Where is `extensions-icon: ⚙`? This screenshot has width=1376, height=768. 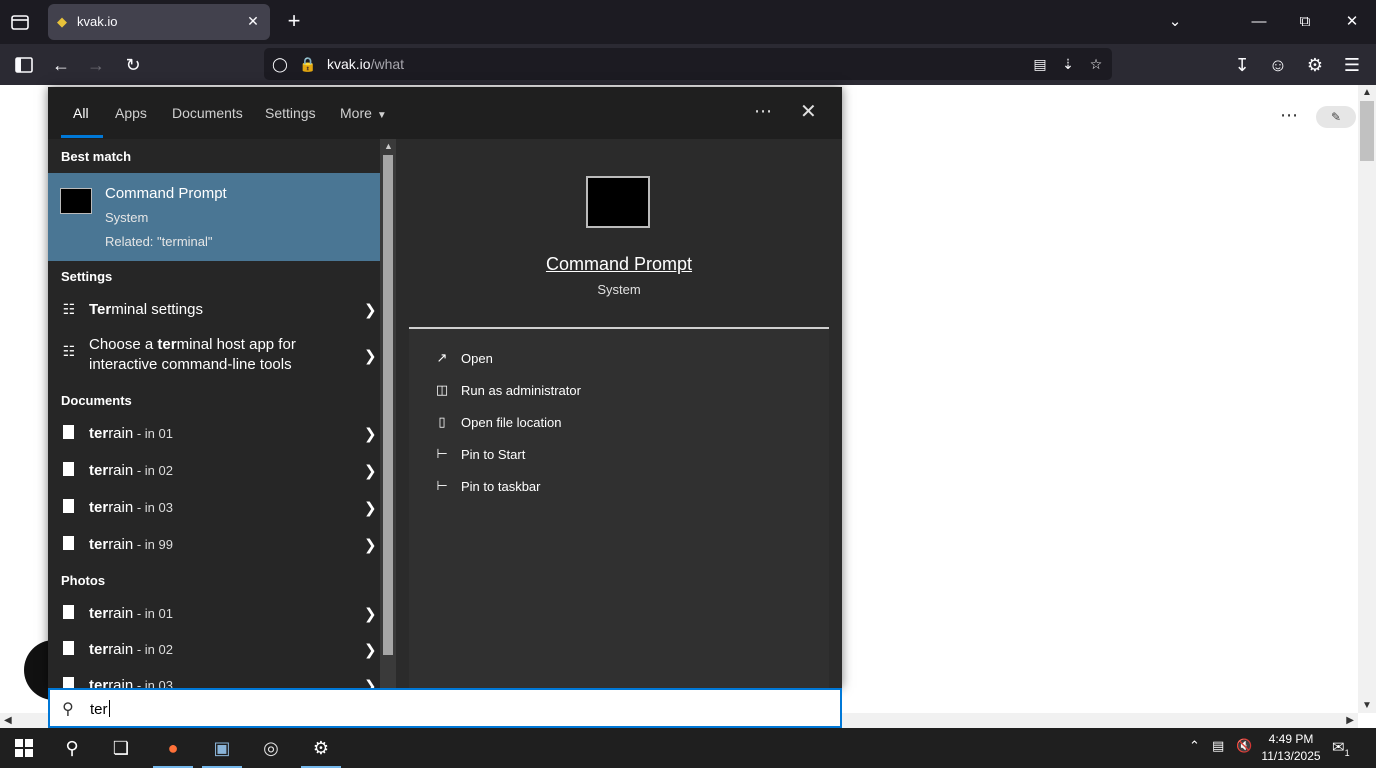
extensions-icon: ⚙ is located at coordinates (1315, 65).